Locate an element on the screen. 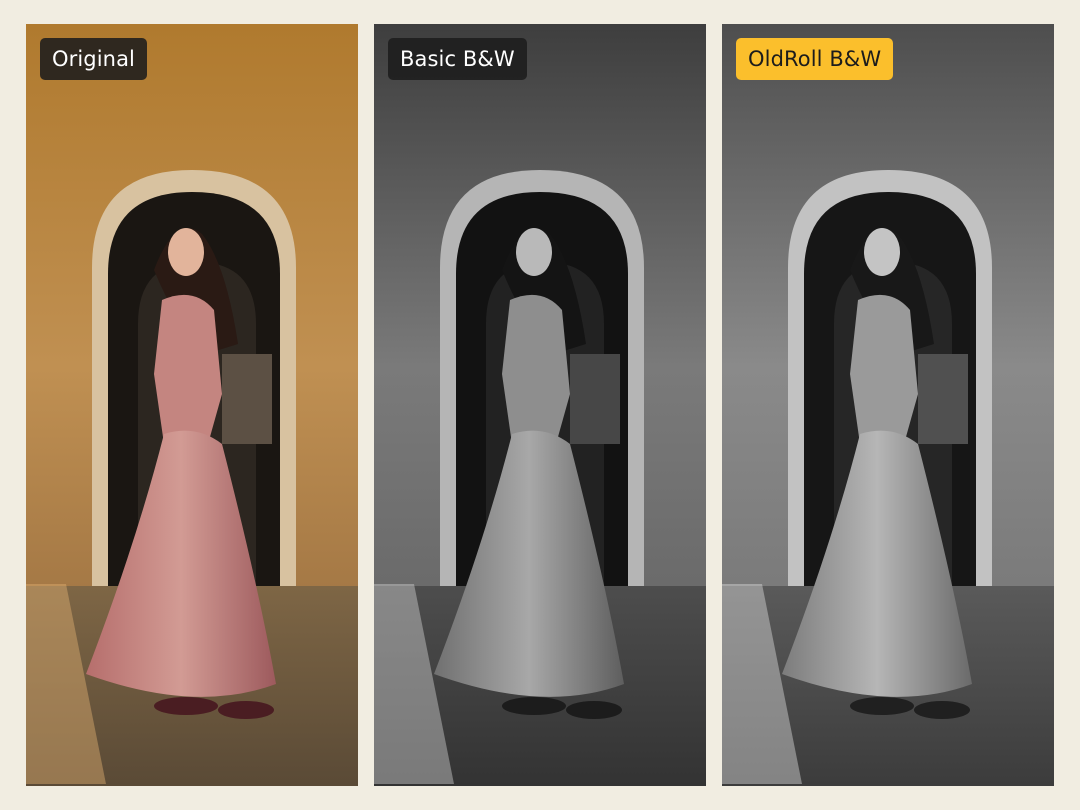 The image size is (1080, 810). panel-label-basic-bw: Basic B&W is located at coordinates (457, 59).